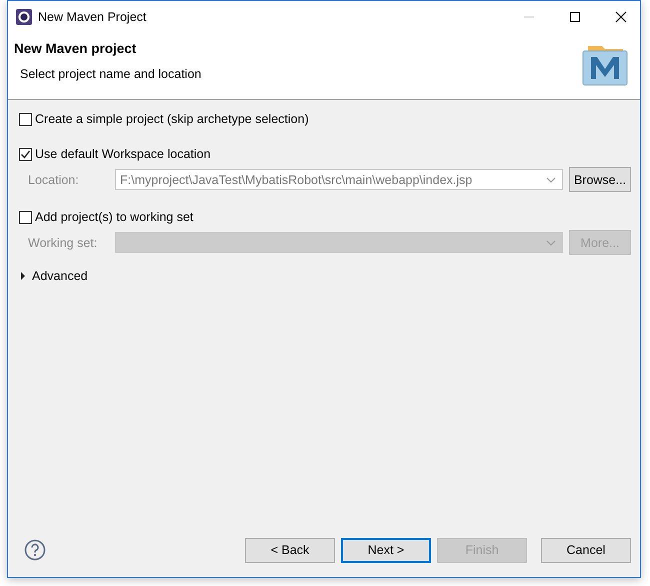  What do you see at coordinates (114, 217) in the screenshot?
I see `checkbox-label: Add project(s) to working set` at bounding box center [114, 217].